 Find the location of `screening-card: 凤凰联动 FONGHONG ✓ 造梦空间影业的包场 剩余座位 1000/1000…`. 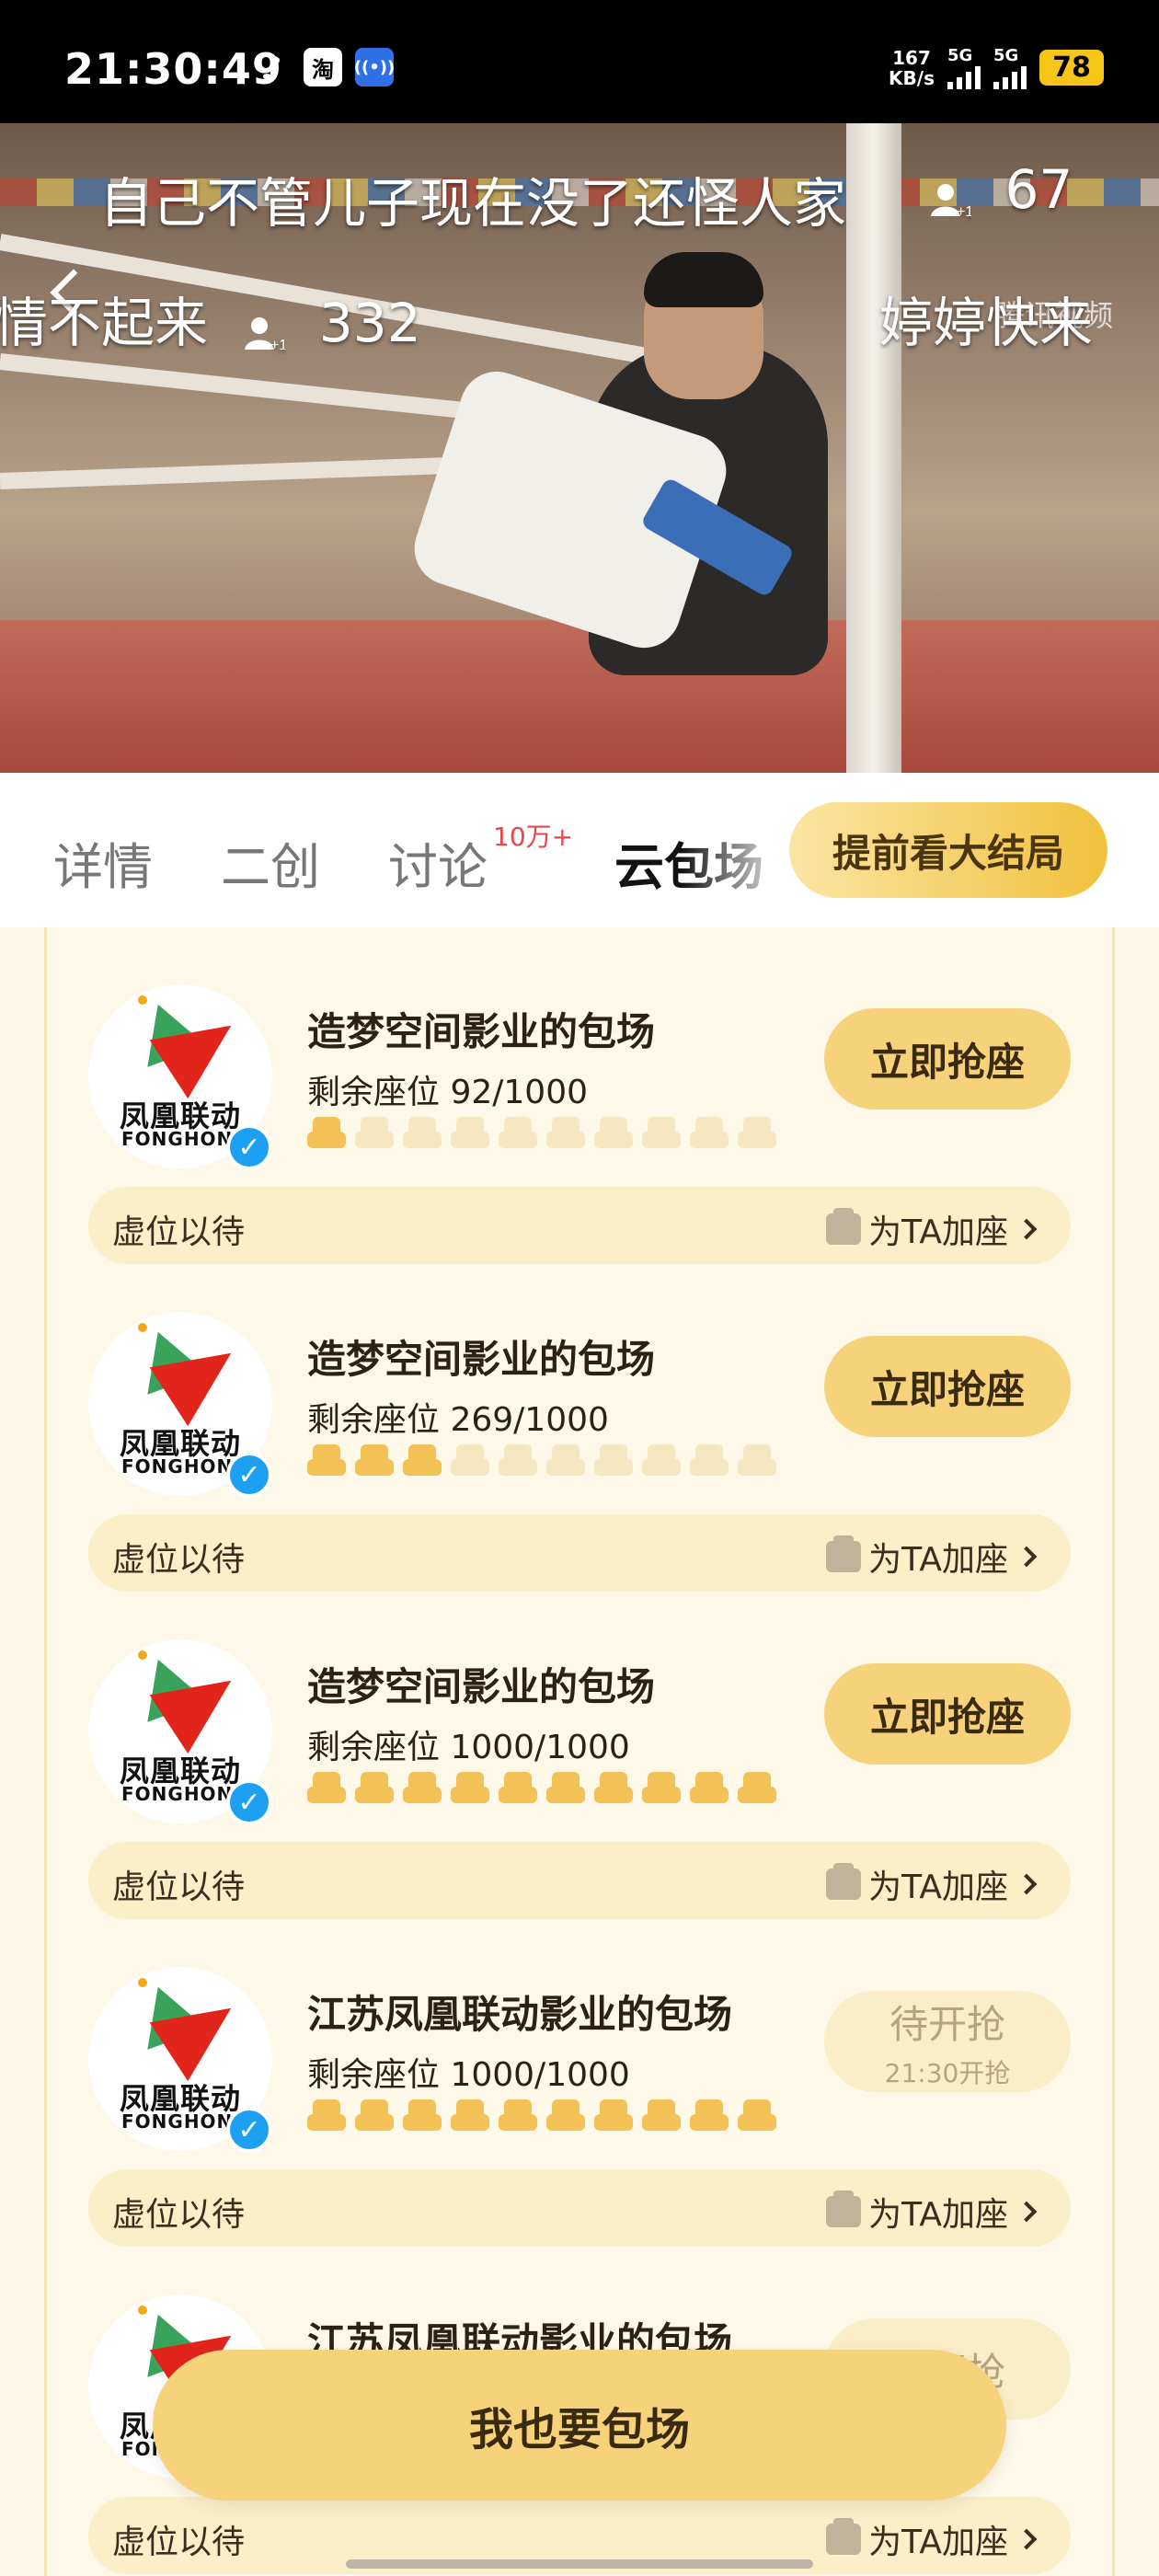

screening-card: 凤凰联动 FONGHONG ✓ 造梦空间影业的包场 剩余座位 1000/1000… is located at coordinates (579, 1750).